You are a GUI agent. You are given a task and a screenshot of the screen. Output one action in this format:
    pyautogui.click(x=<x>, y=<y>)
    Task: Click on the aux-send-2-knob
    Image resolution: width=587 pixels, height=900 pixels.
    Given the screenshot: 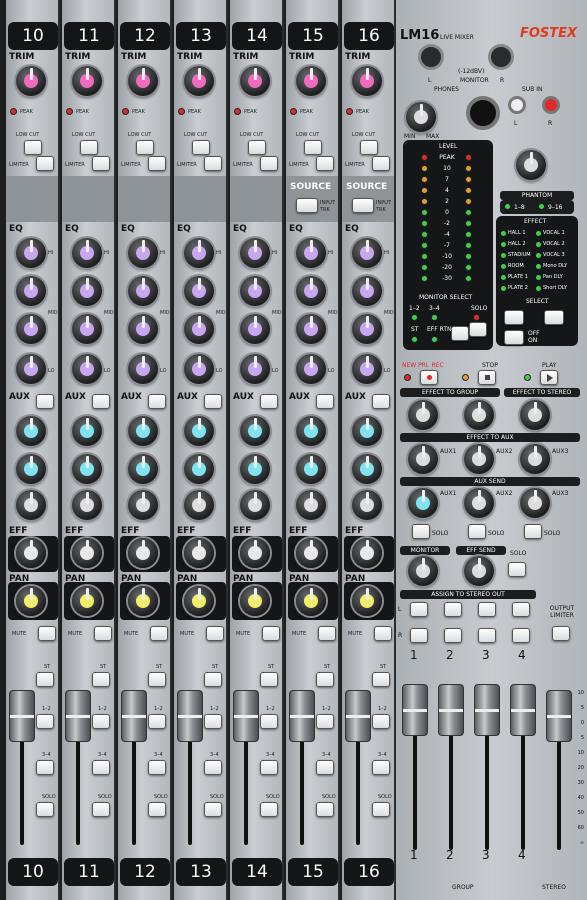 What is the action you would take?
    pyautogui.click(x=479, y=503)
    